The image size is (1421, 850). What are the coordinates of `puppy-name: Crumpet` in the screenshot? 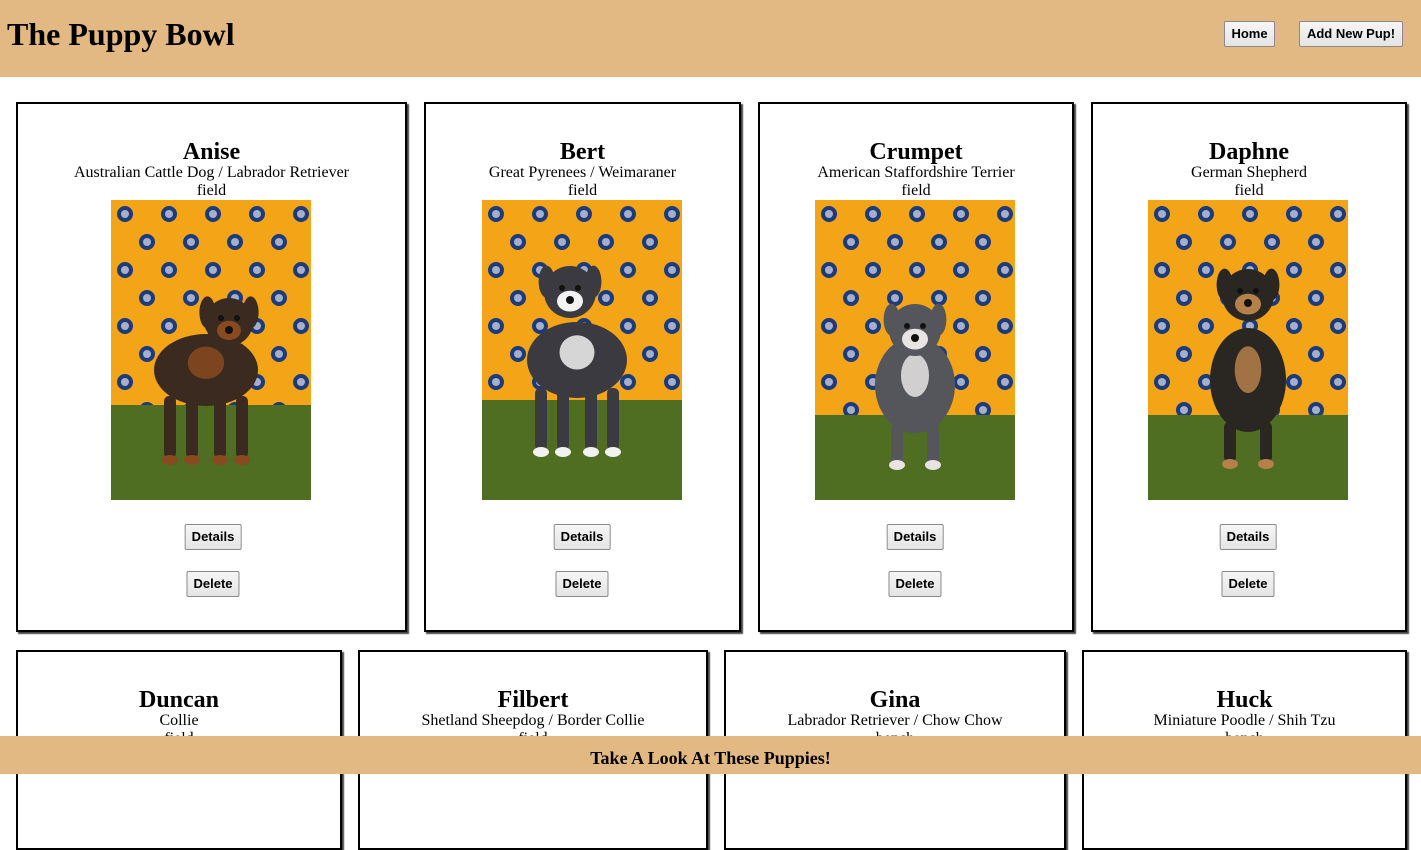 It's located at (916, 152).